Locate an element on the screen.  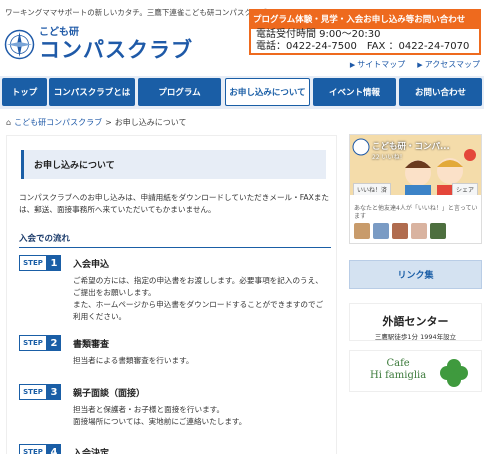
step-badge: STEP 3 is located at coordinates (40, 392).